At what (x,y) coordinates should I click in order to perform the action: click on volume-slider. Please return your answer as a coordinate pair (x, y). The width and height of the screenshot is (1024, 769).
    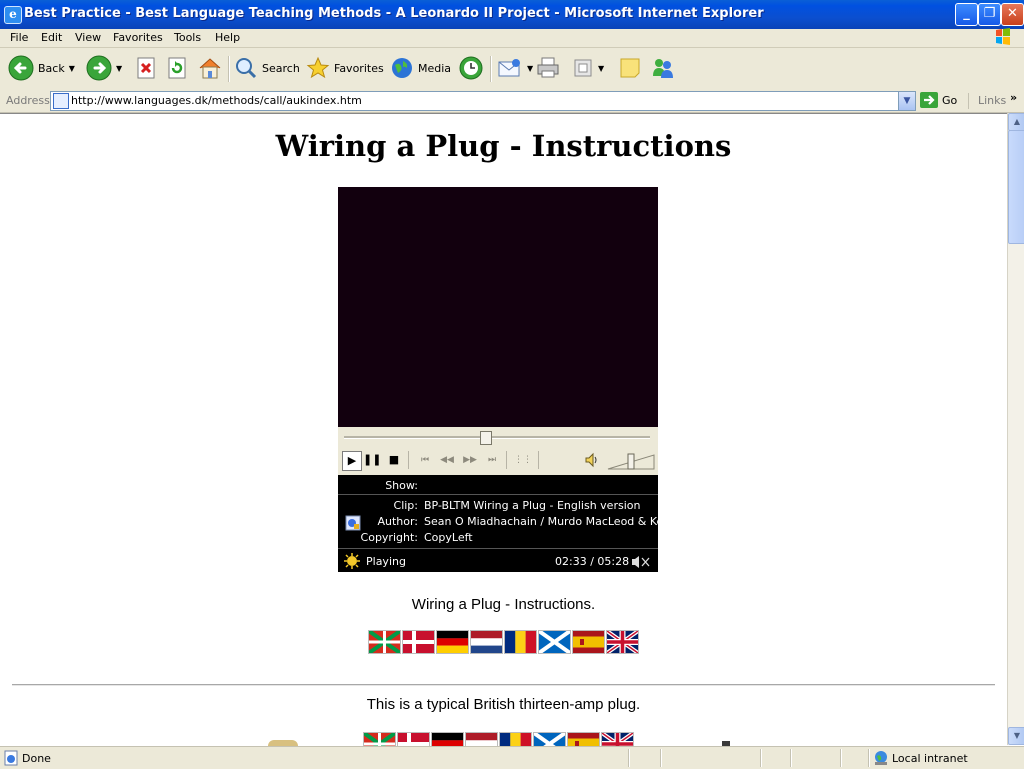
    Looking at the image, I should click on (631, 461).